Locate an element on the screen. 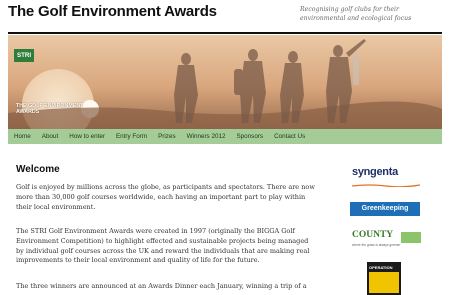  page-heading: Welcome is located at coordinates (38, 169).